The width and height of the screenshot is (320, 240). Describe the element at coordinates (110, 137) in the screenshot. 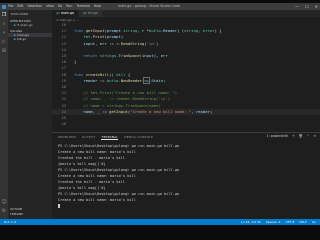

I see `tab-terminal: TERMINAL` at that location.